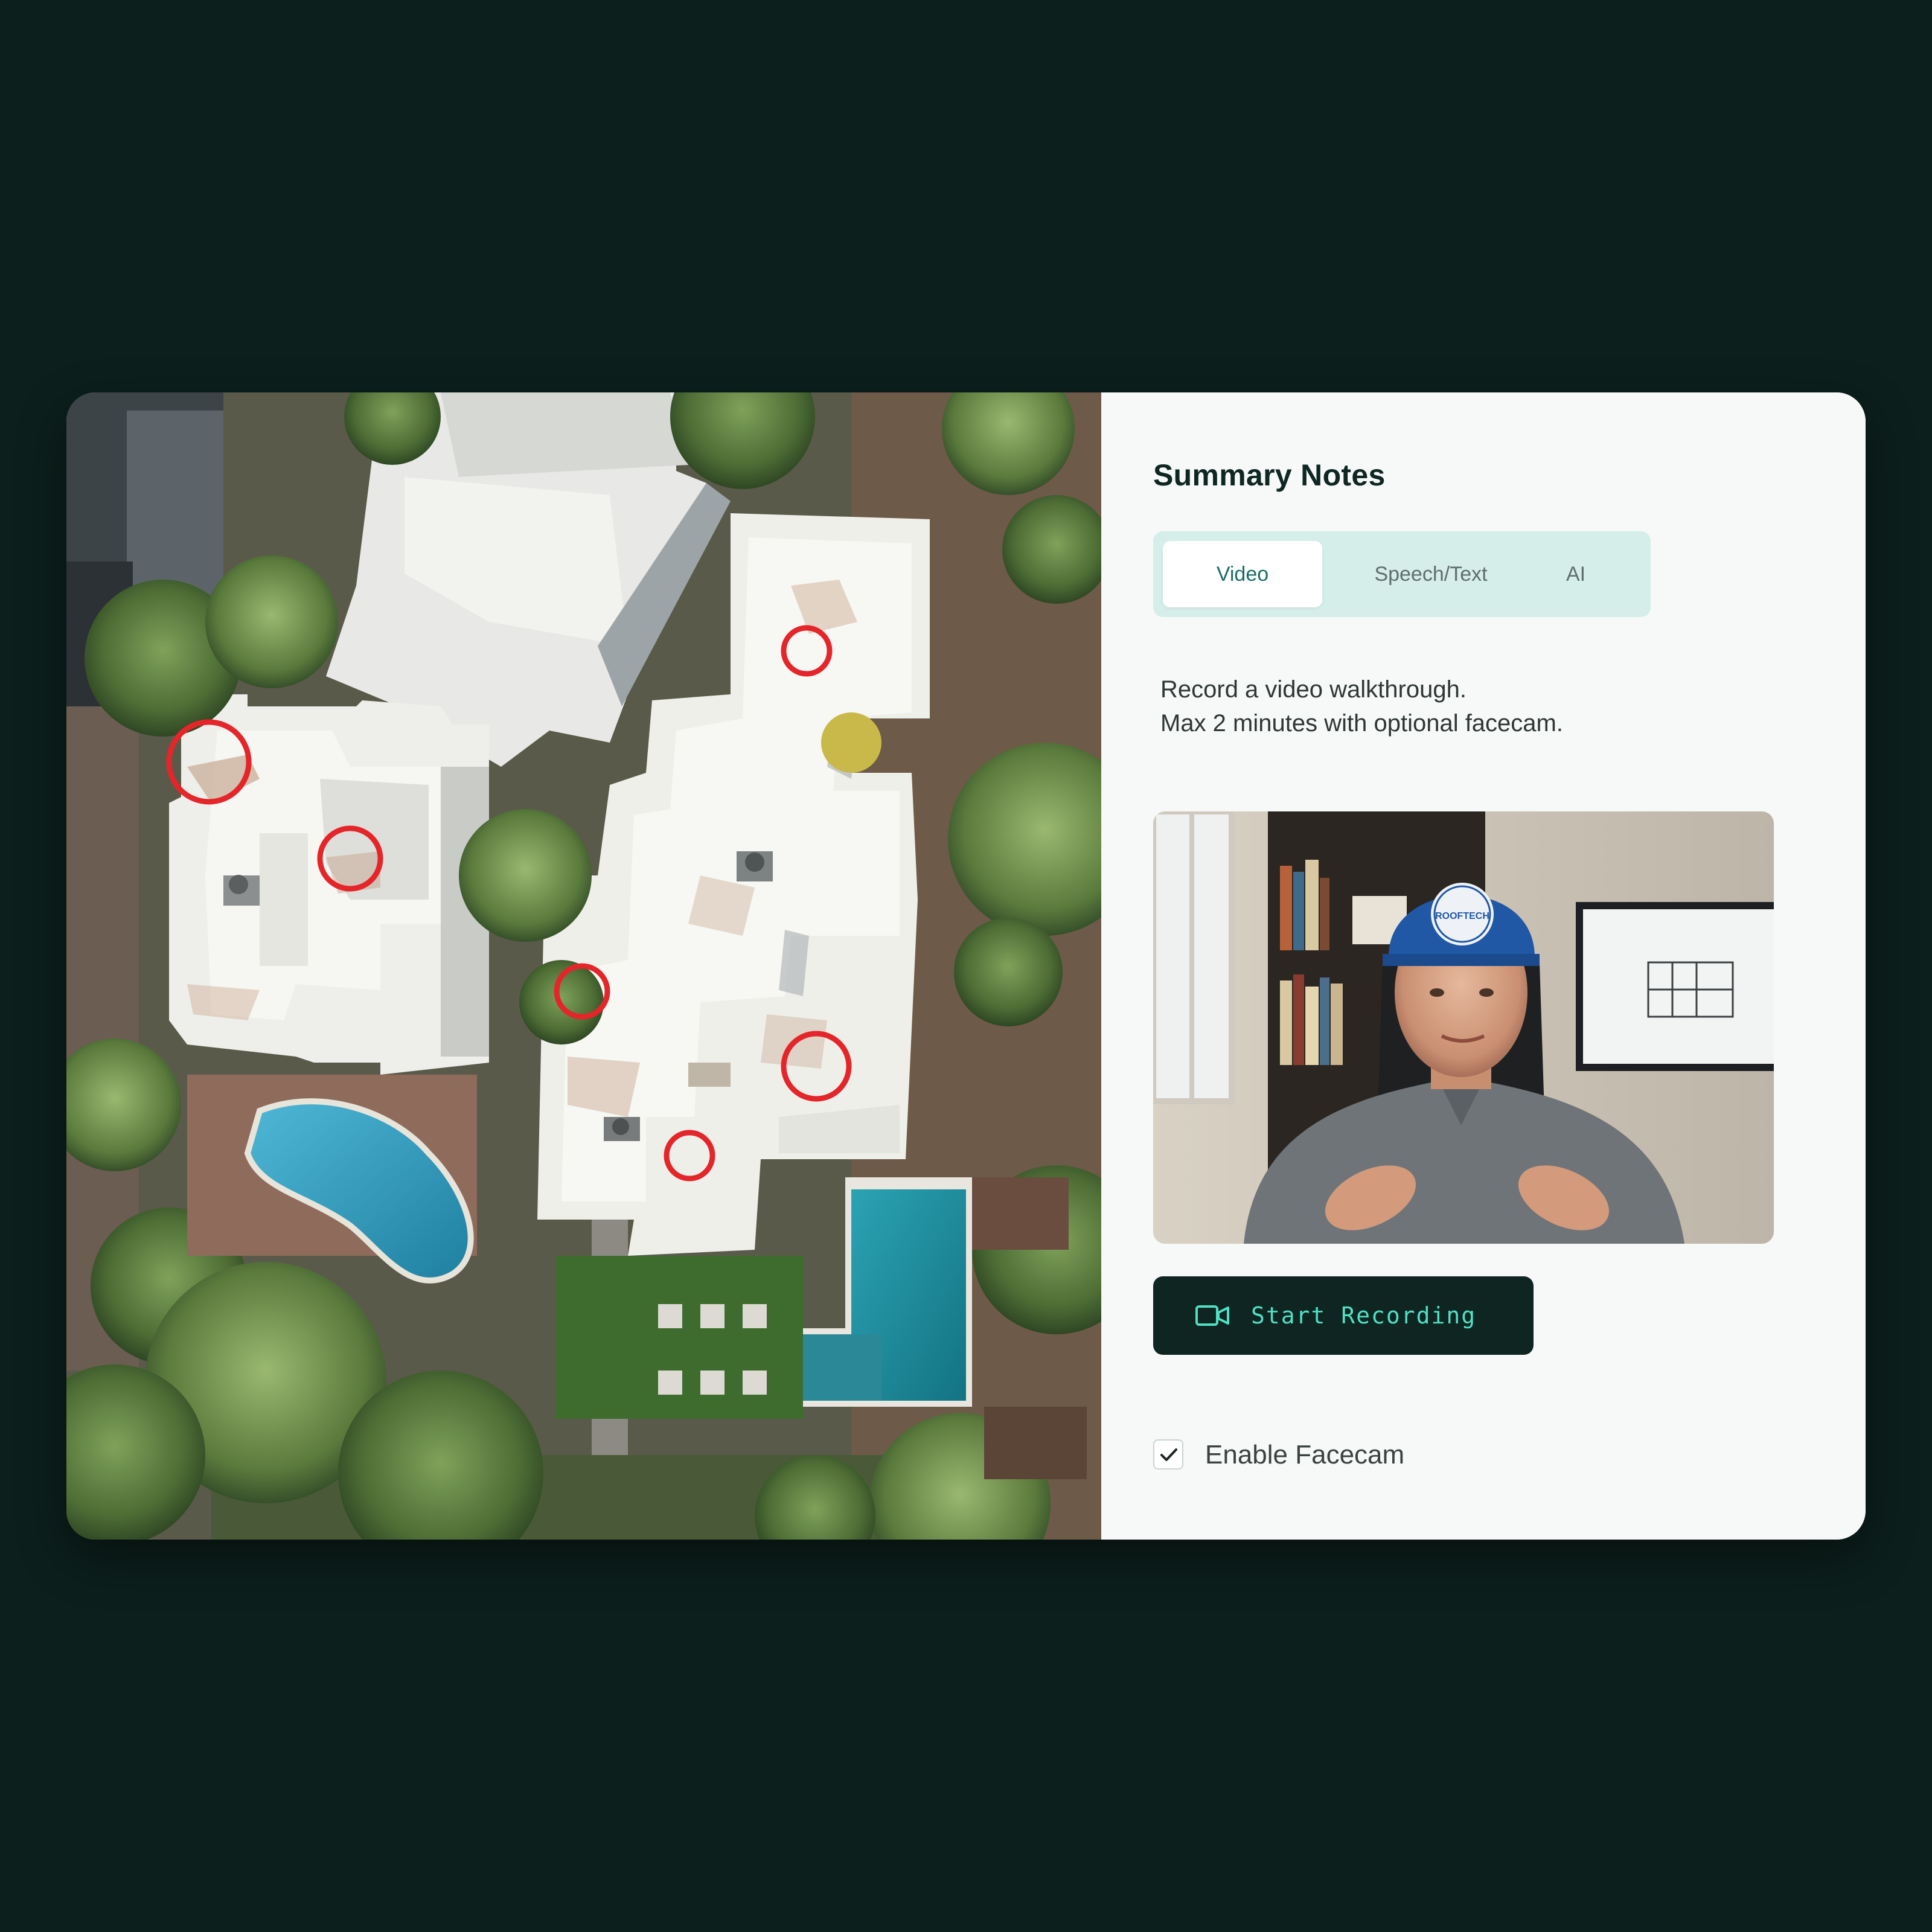 This screenshot has width=1932, height=1932. What do you see at coordinates (1462, 916) in the screenshot?
I see `cap-logo-text: ROOFTECH` at bounding box center [1462, 916].